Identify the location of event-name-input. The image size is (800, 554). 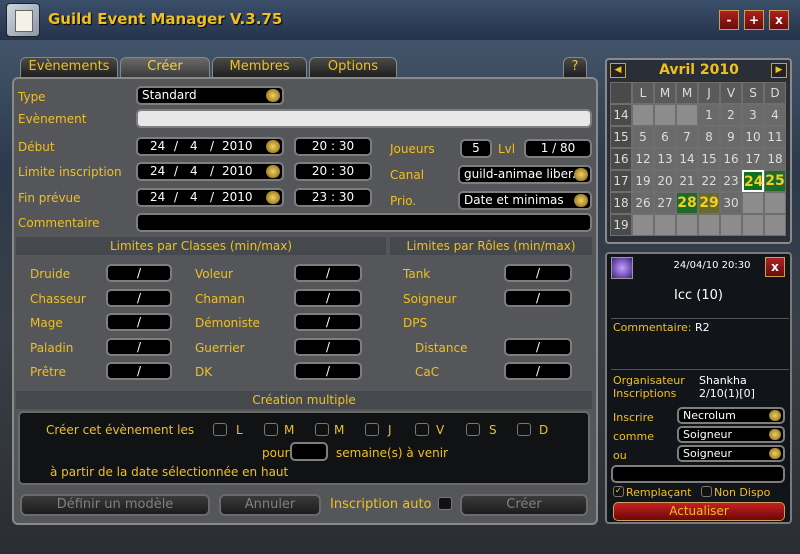
(364, 118).